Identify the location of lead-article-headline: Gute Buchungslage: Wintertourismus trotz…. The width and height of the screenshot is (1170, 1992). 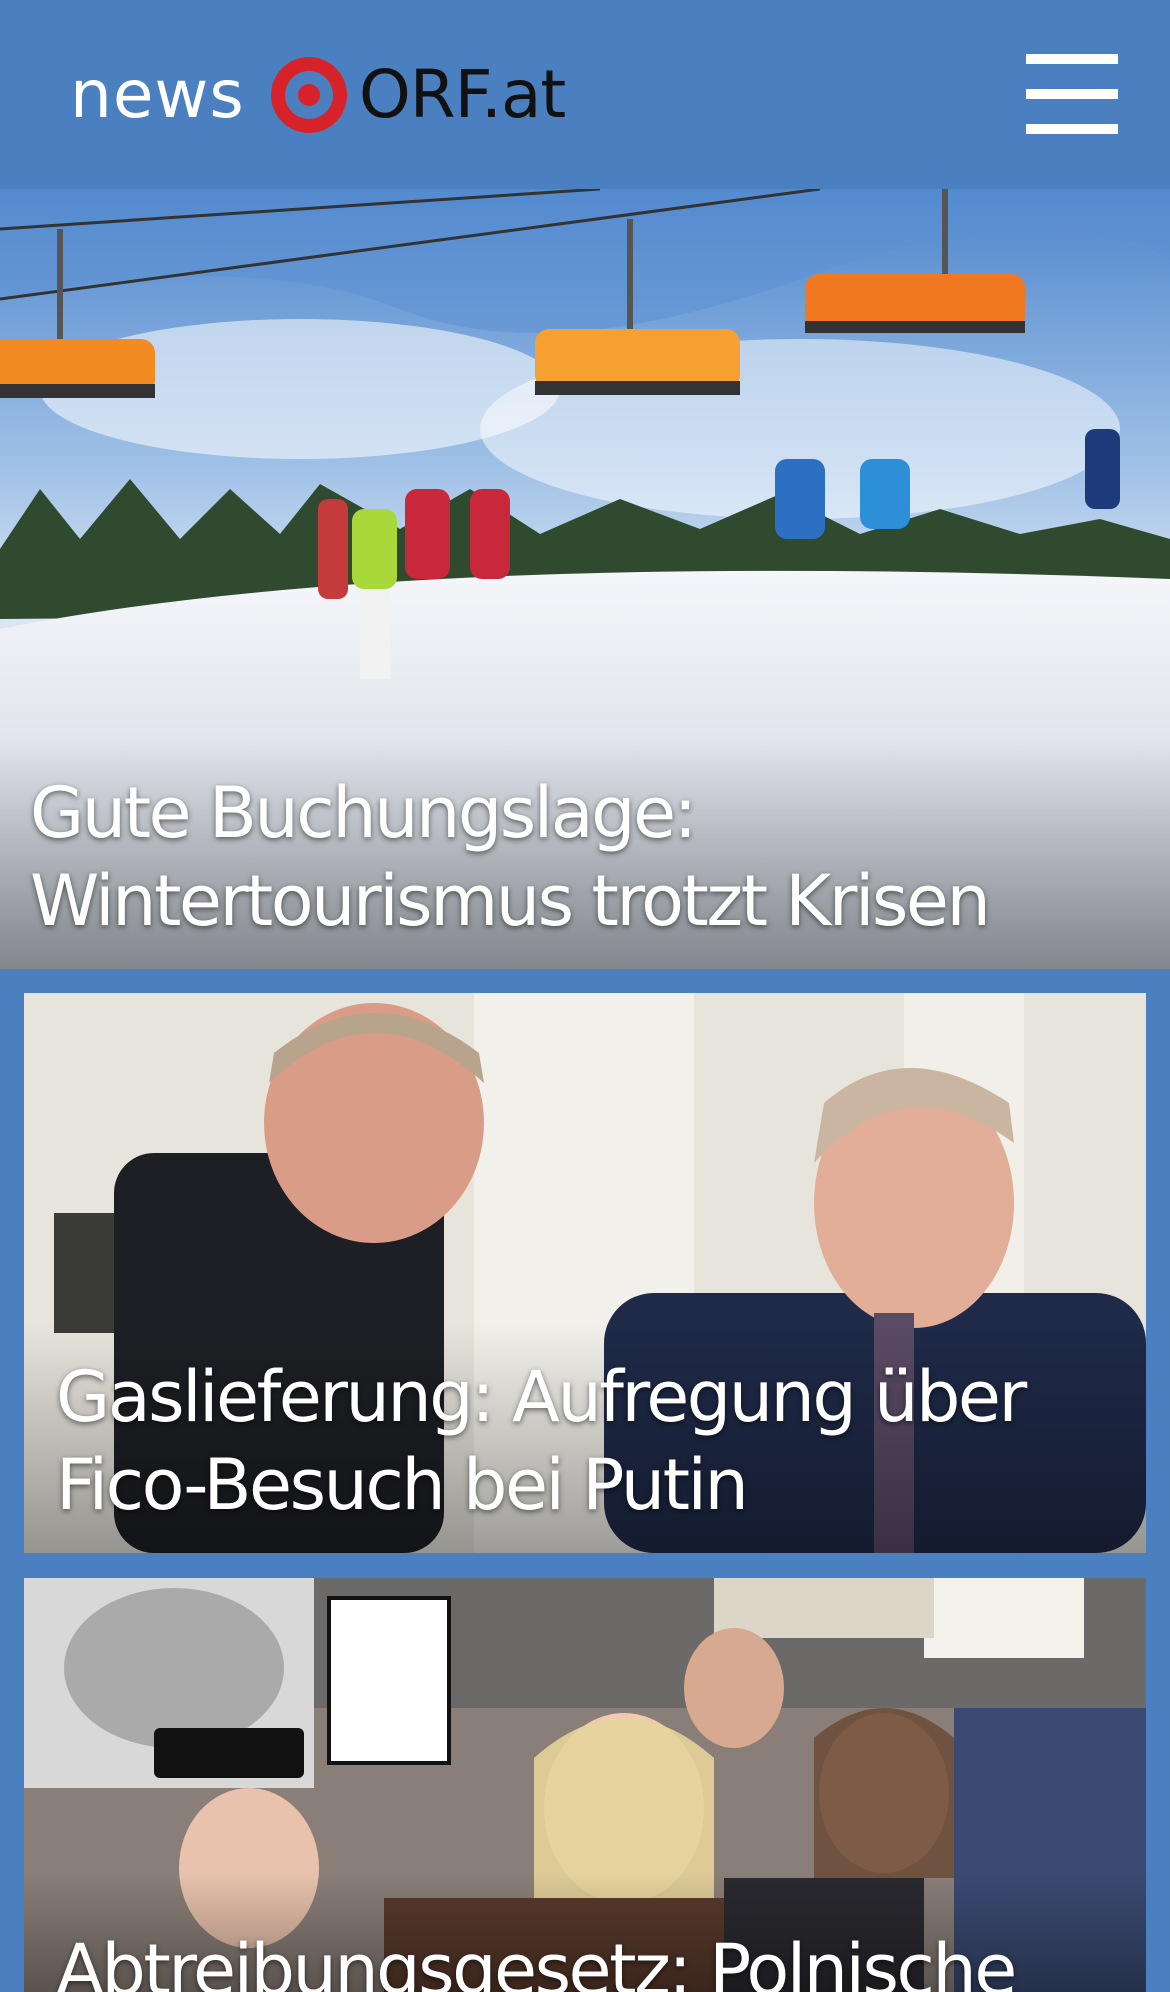
(595, 857).